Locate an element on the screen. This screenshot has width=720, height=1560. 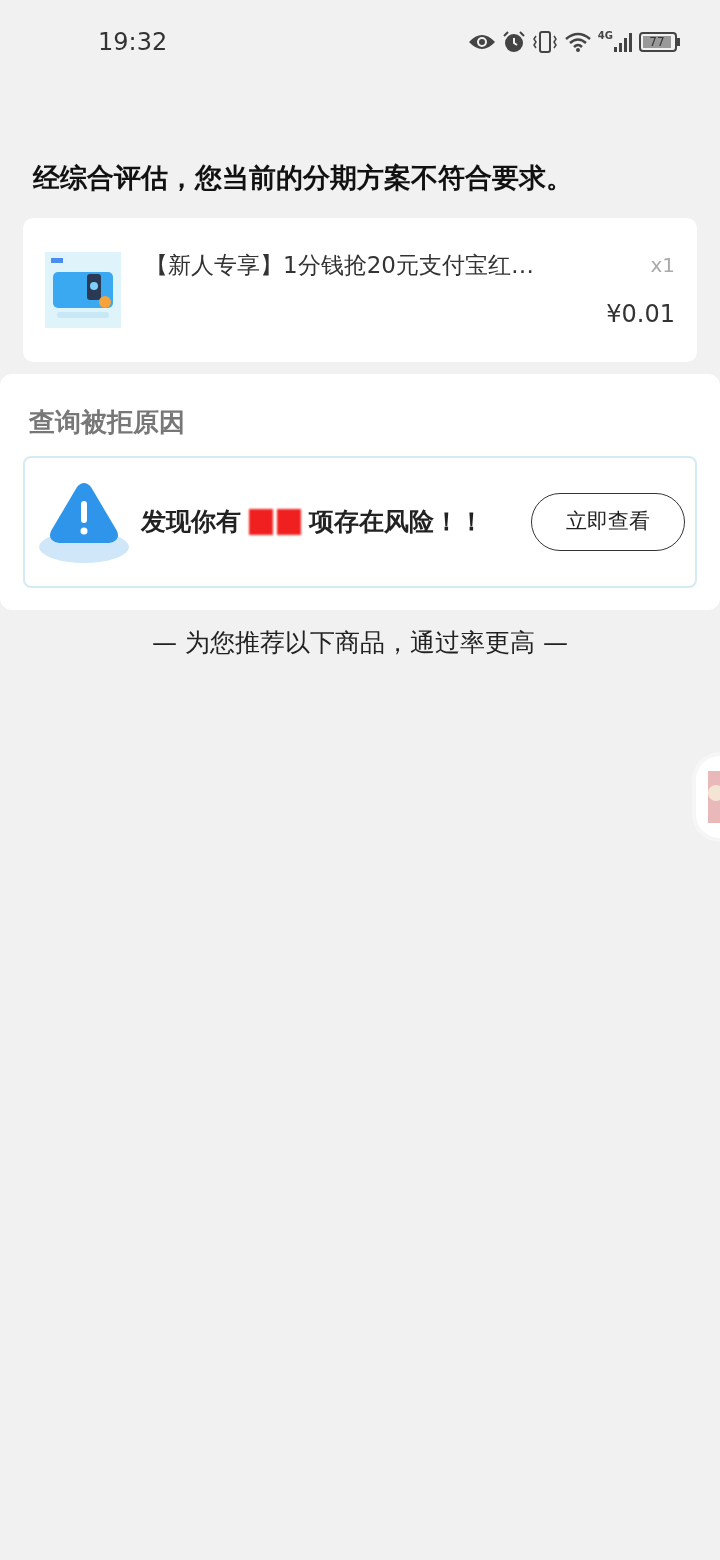
battery-level: 77 is located at coordinates (657, 42).